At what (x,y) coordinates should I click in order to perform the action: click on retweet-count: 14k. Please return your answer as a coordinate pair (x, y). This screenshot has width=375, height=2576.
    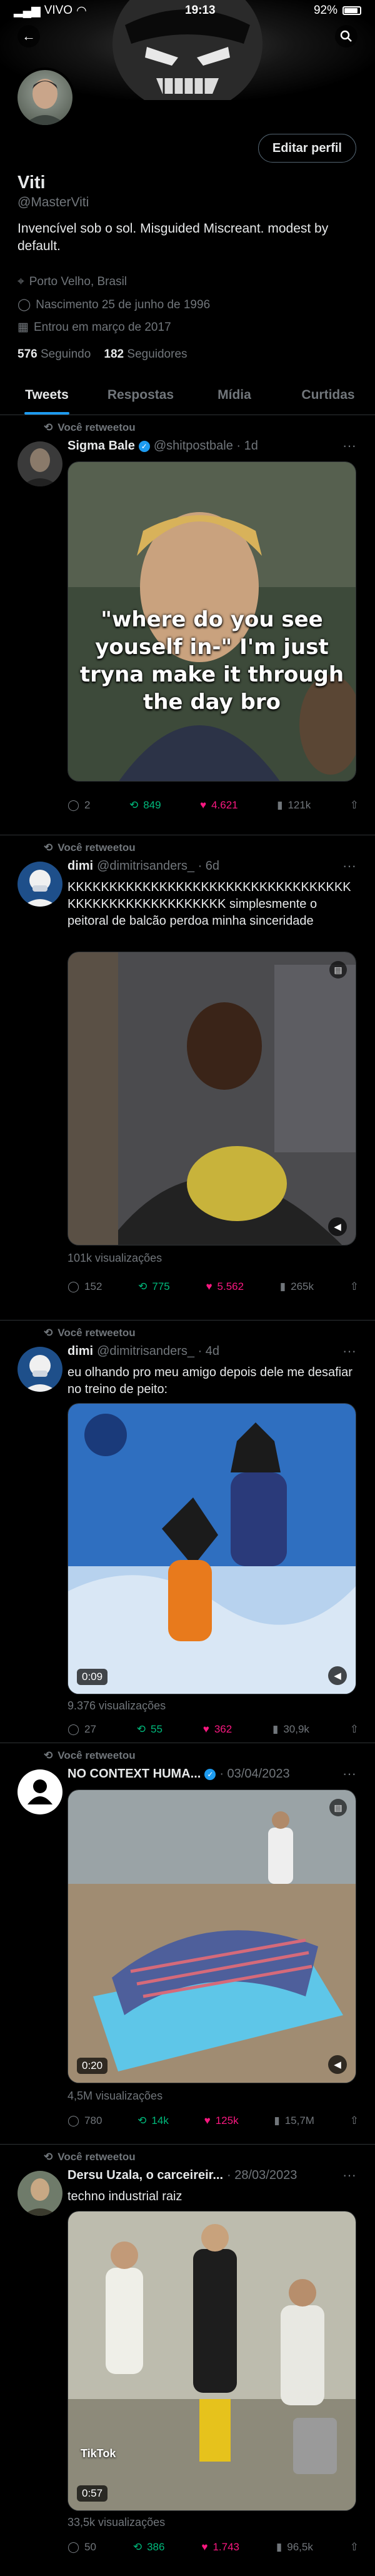
    Looking at the image, I should click on (160, 2120).